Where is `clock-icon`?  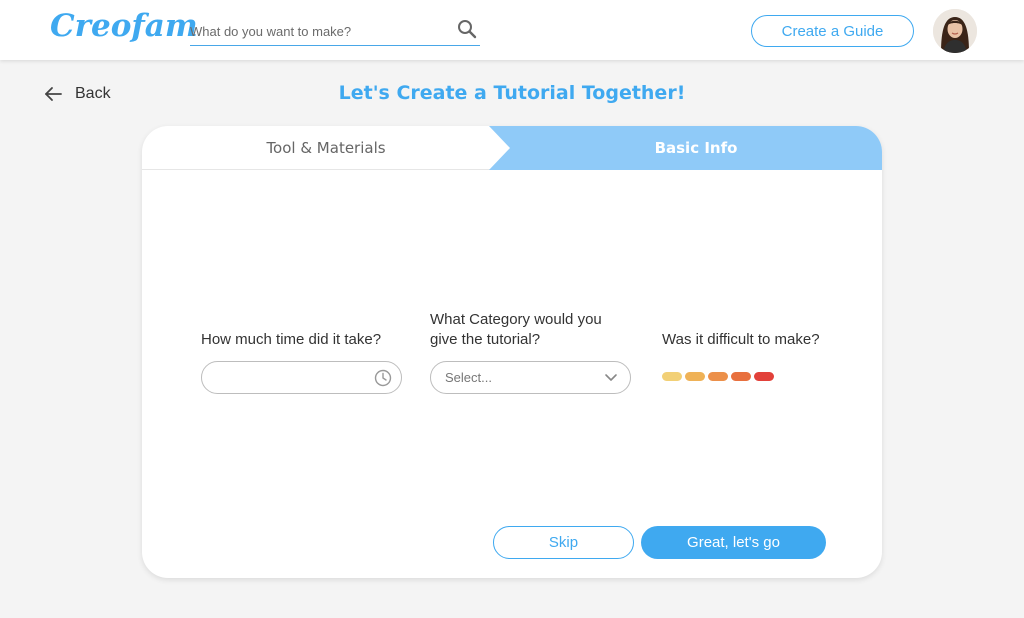
clock-icon is located at coordinates (383, 378).